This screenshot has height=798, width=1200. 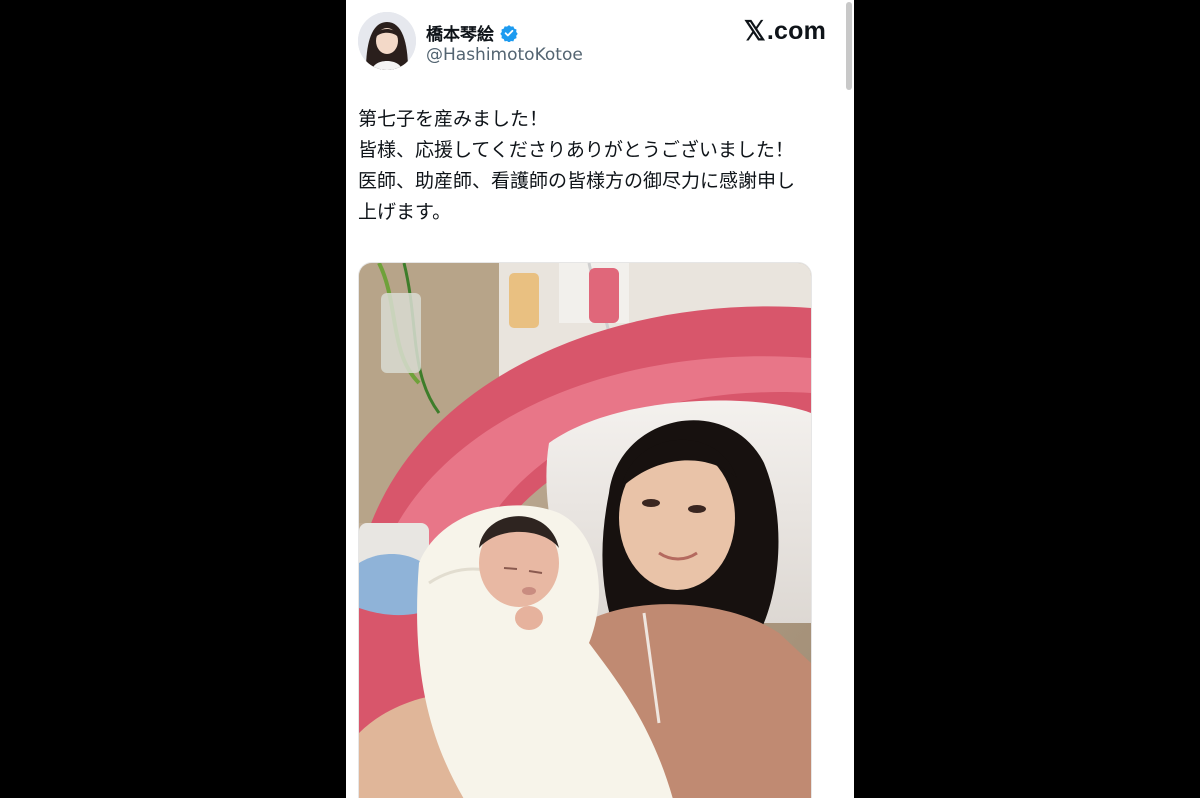 I want to click on tweet-text-line: 上げます。, so click(x=405, y=212).